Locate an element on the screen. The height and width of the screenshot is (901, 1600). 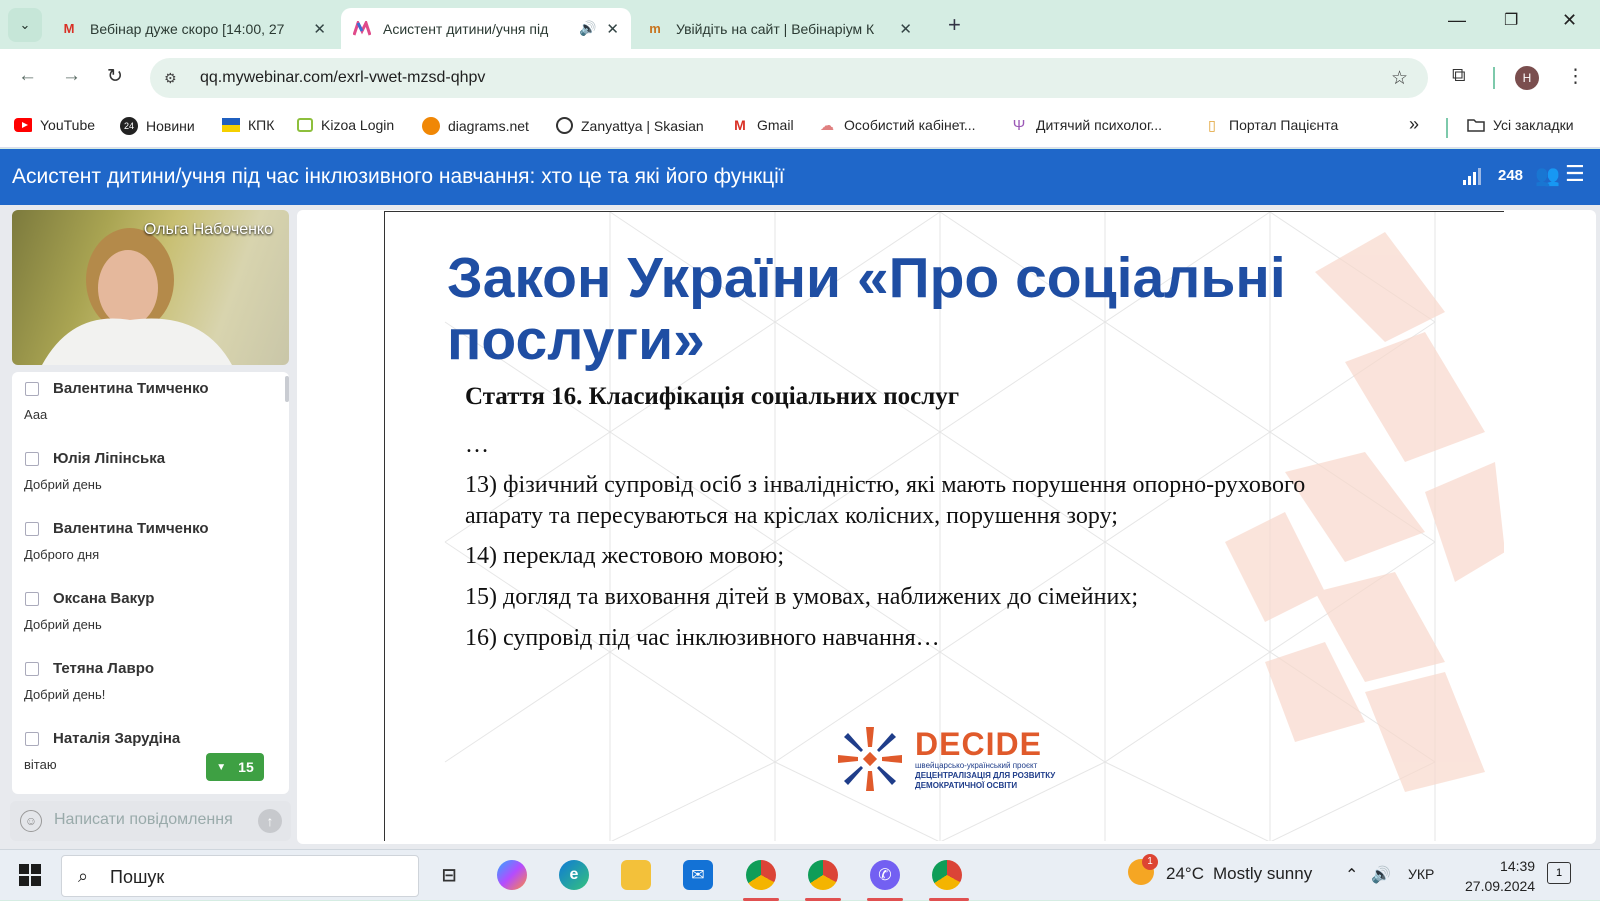
bookmark-news: 24 Новини is located at coordinates (157, 126).